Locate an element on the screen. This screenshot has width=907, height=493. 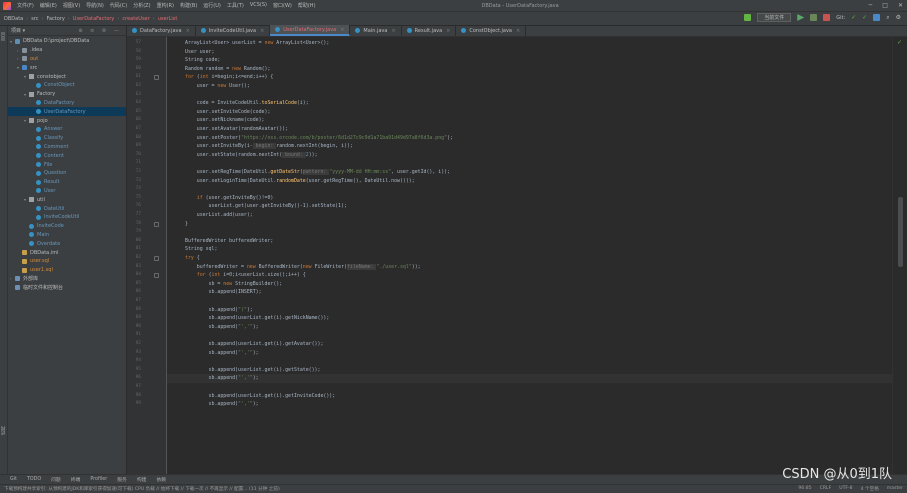
tree-item: DBData.iml is located at coordinates (67, 252).